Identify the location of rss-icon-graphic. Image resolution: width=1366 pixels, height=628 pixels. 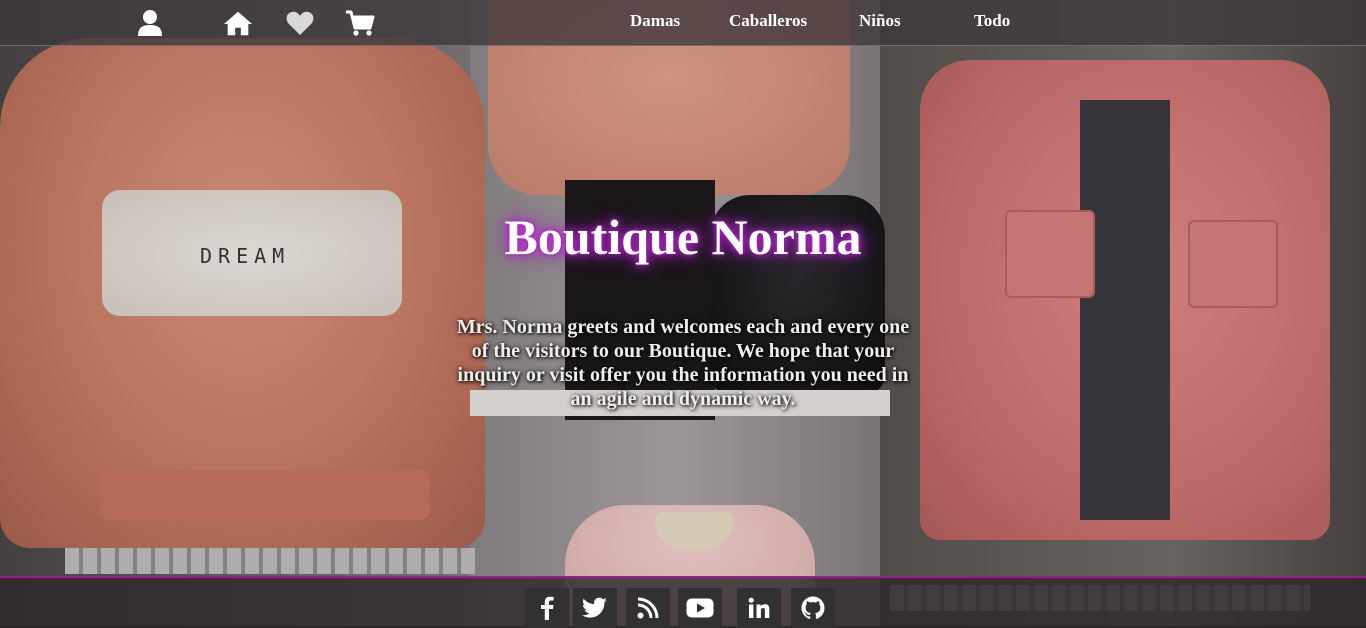
(648, 608).